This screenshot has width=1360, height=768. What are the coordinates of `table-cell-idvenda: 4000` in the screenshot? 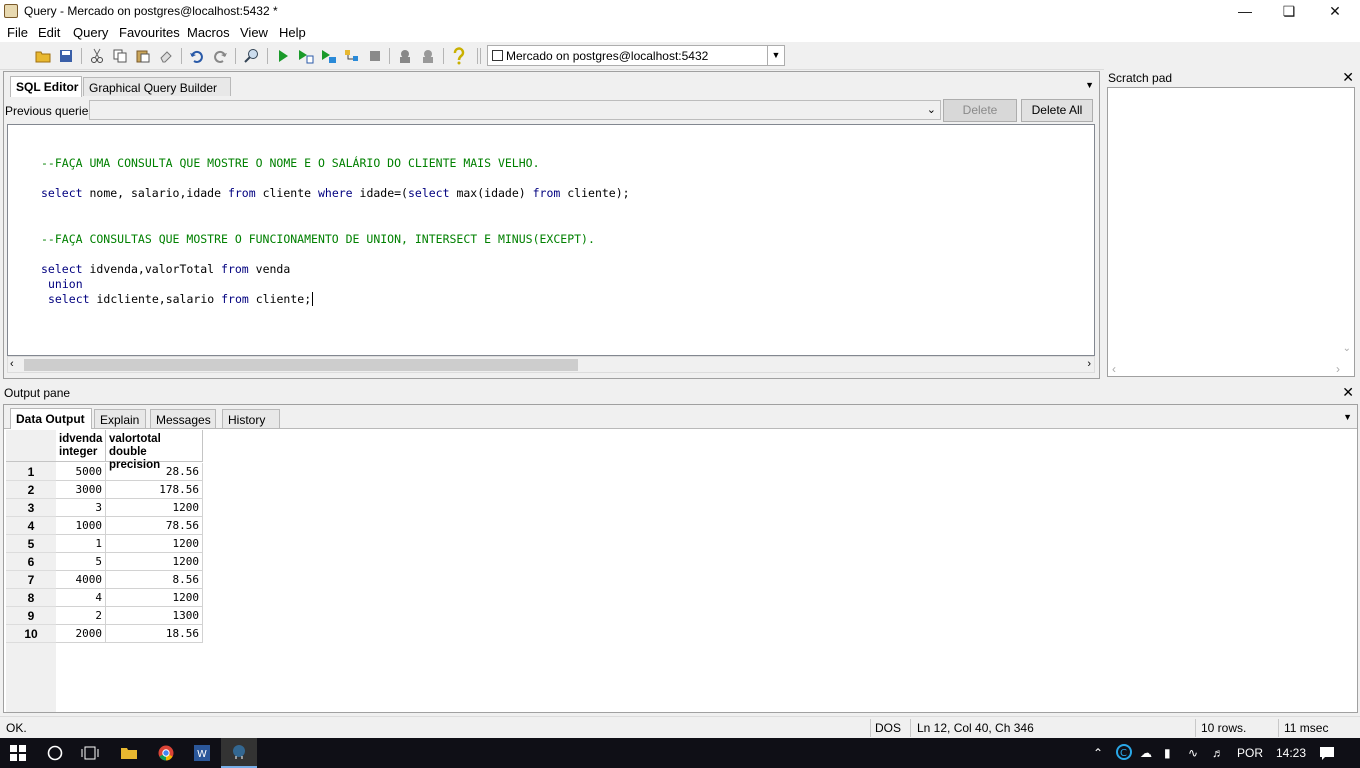 It's located at (81, 580).